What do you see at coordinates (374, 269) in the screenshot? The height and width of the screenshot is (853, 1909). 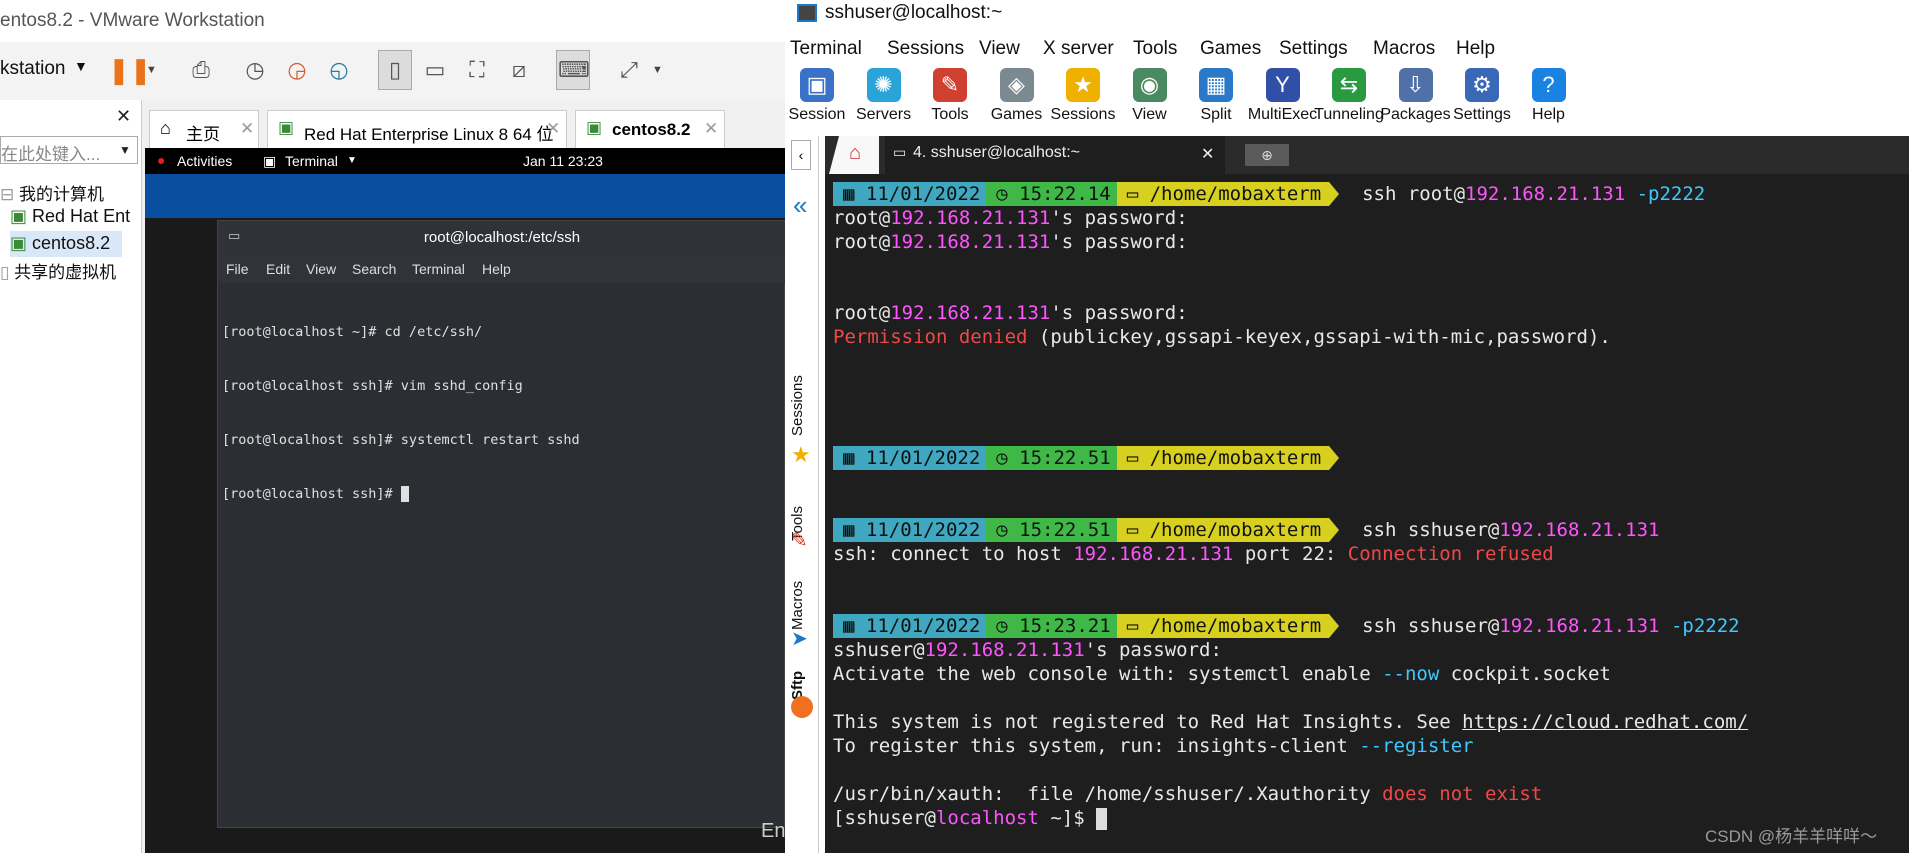 I see `menu-search: Search` at bounding box center [374, 269].